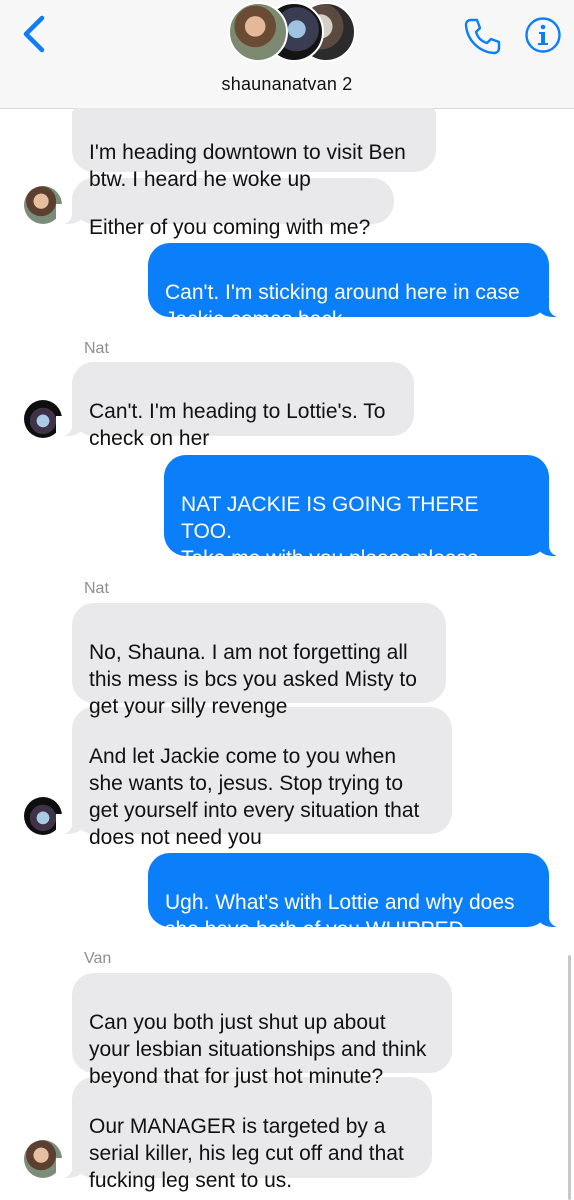 Image resolution: width=574 pixels, height=1200 pixels. What do you see at coordinates (543, 35) in the screenshot?
I see `info-icon` at bounding box center [543, 35].